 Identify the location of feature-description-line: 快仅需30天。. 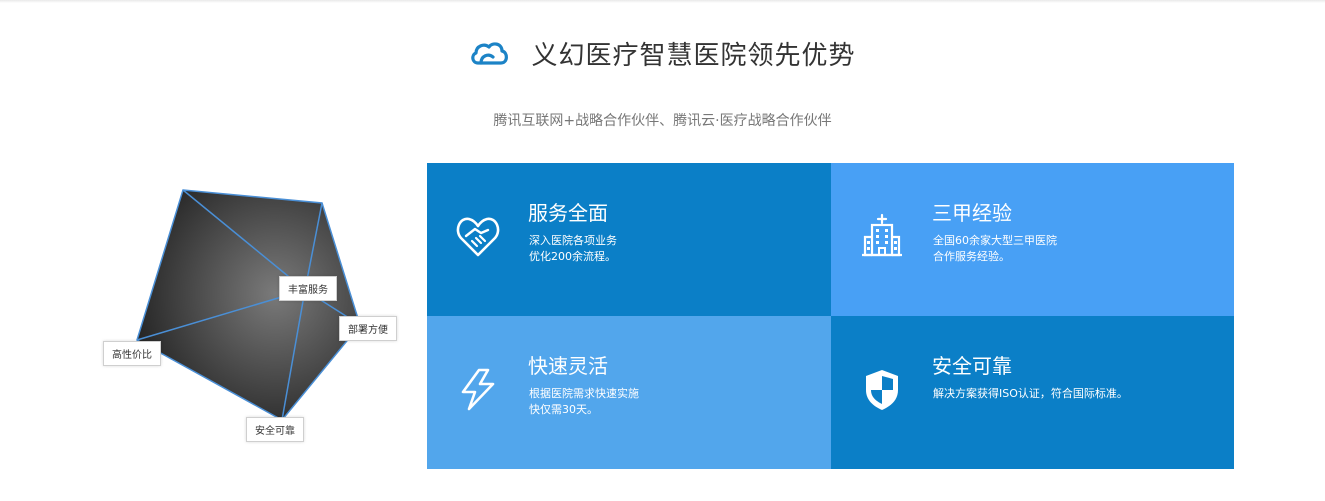
(563, 409).